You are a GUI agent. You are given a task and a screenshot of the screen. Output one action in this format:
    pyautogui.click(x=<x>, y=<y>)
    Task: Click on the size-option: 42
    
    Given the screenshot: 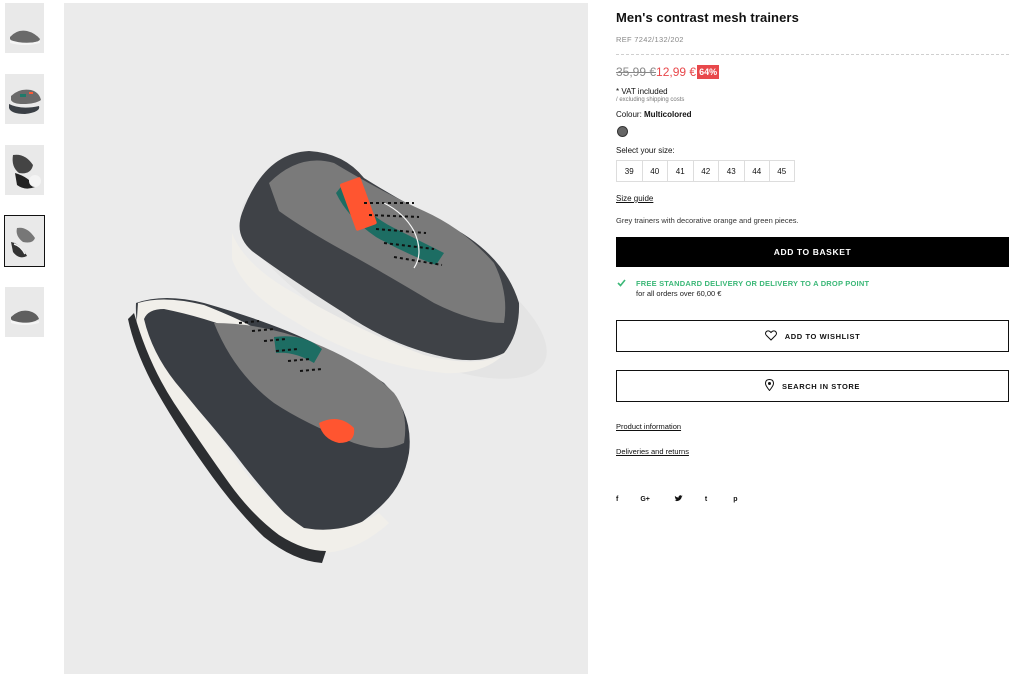 What is the action you would take?
    pyautogui.click(x=705, y=171)
    